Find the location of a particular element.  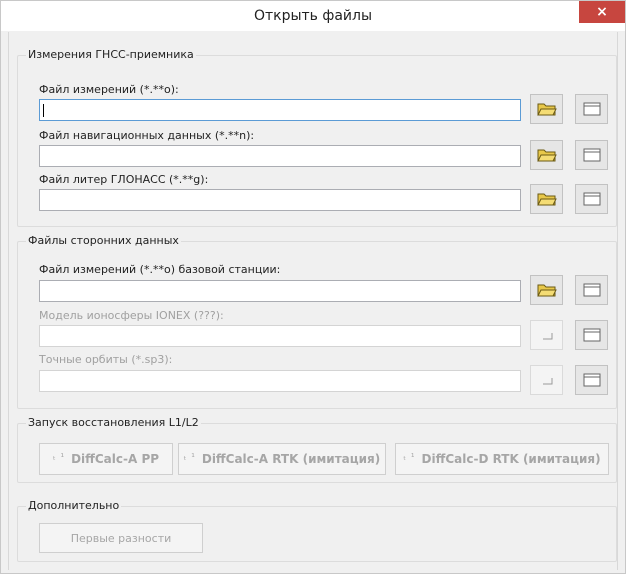

base-station-file-input is located at coordinates (280, 291).